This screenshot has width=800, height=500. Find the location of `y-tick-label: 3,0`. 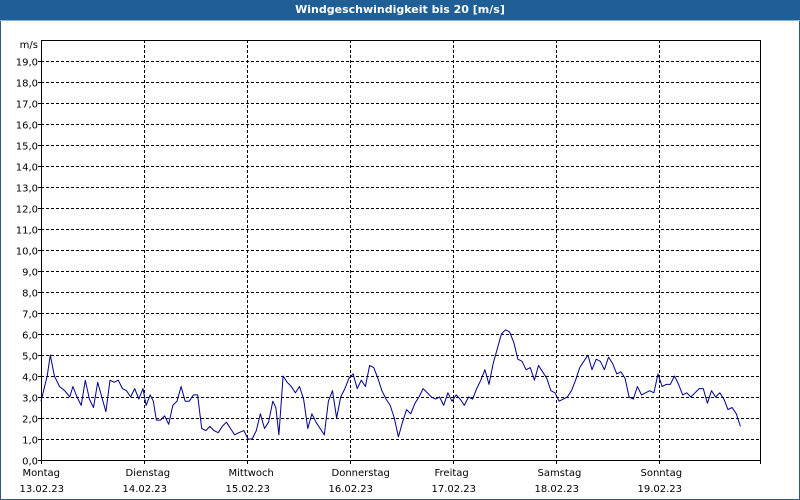

y-tick-label: 3,0 is located at coordinates (30, 399).